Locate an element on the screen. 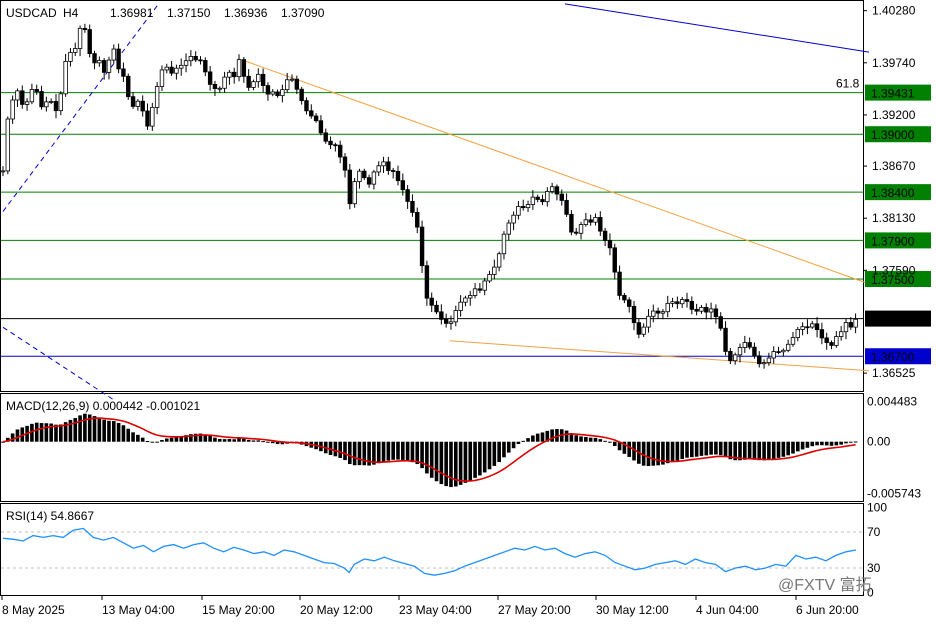 The width and height of the screenshot is (936, 624). level-tag-text-1.39000: 1.39000 is located at coordinates (893, 135).